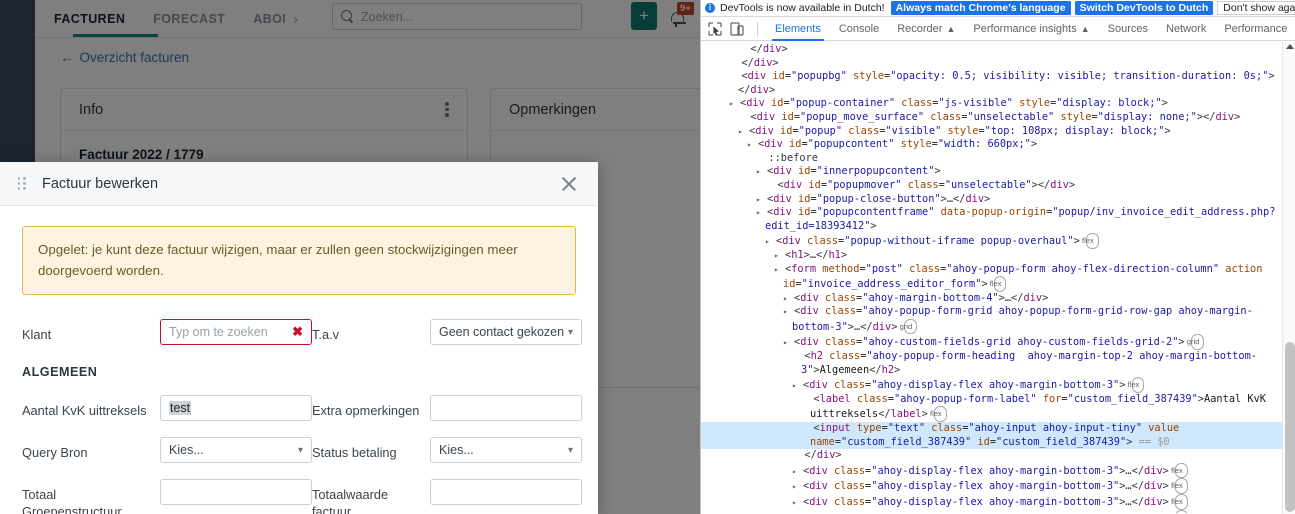 This screenshot has height=514, width=1295. Describe the element at coordinates (998, 159) in the screenshot. I see `dom-line: ::before` at that location.